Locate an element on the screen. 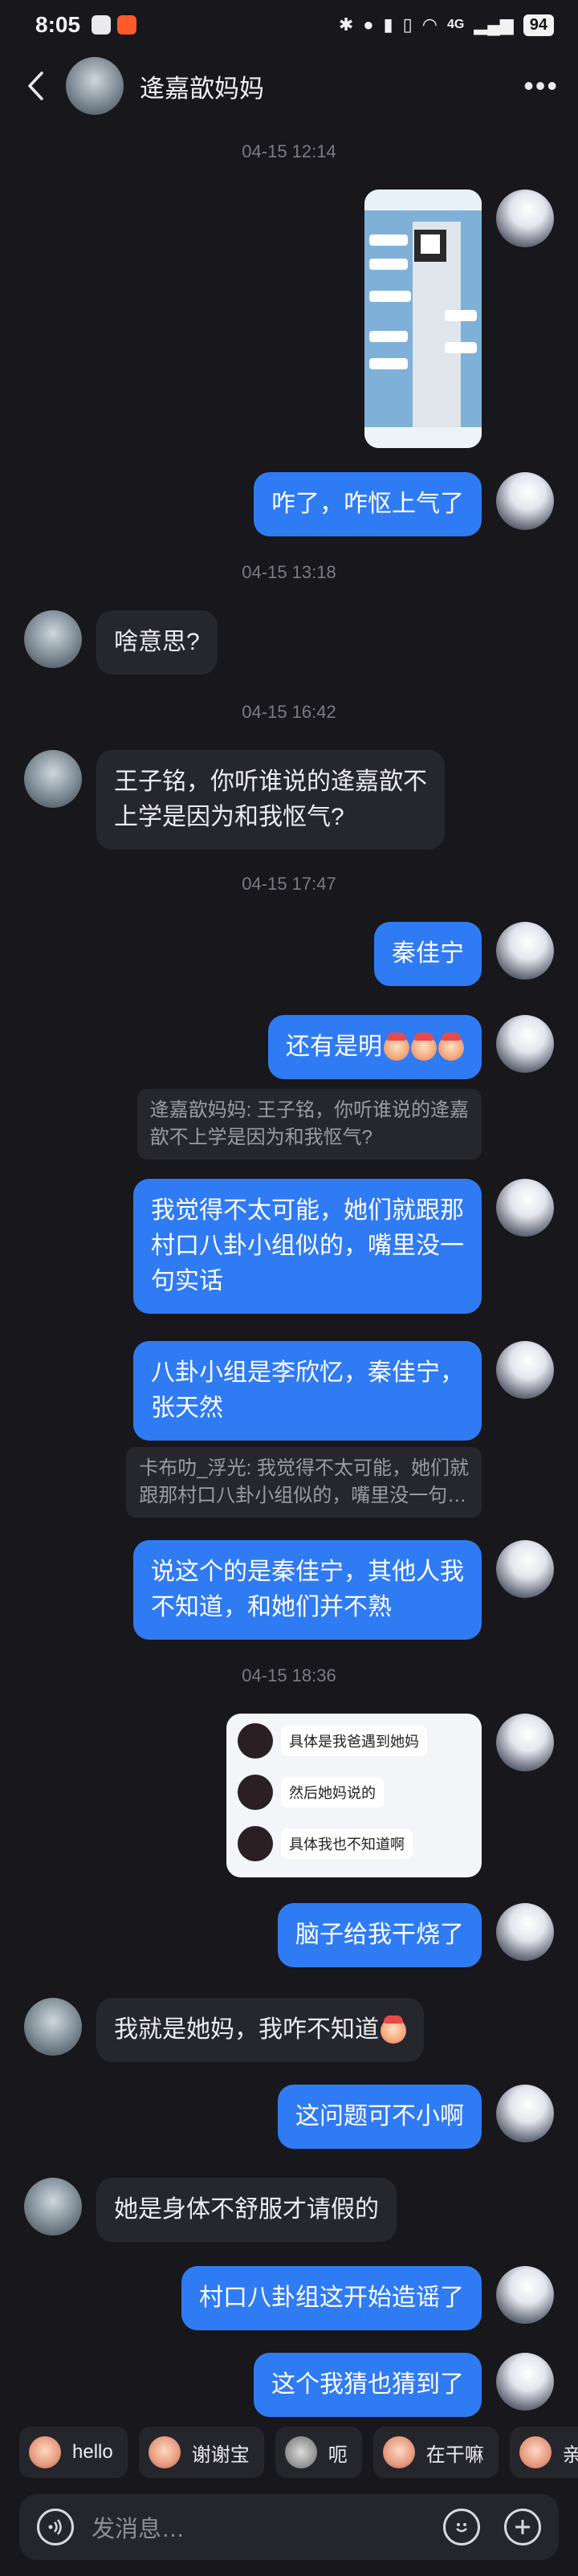  vibrate-icon: ▯ is located at coordinates (407, 24).